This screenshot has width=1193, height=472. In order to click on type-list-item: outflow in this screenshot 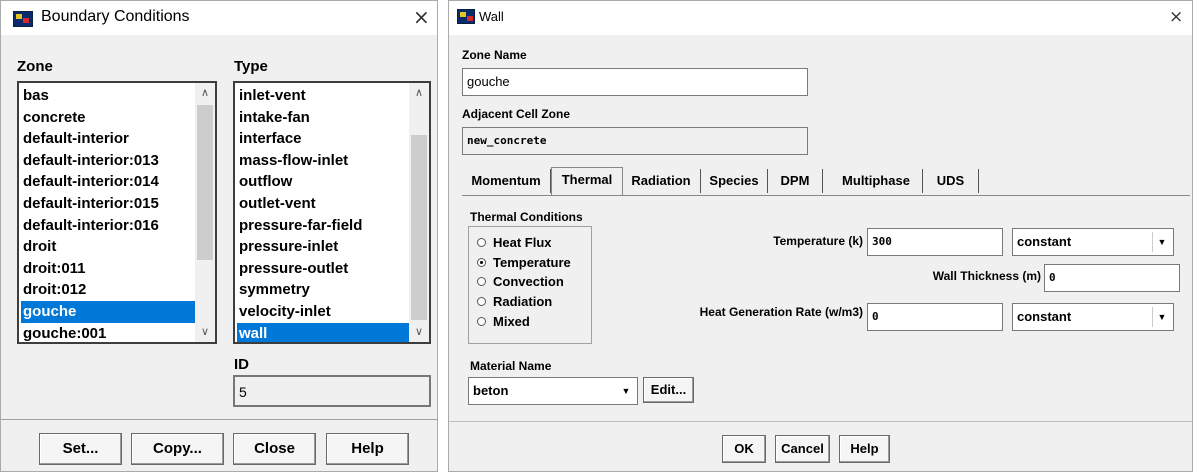, I will do `click(323, 182)`.